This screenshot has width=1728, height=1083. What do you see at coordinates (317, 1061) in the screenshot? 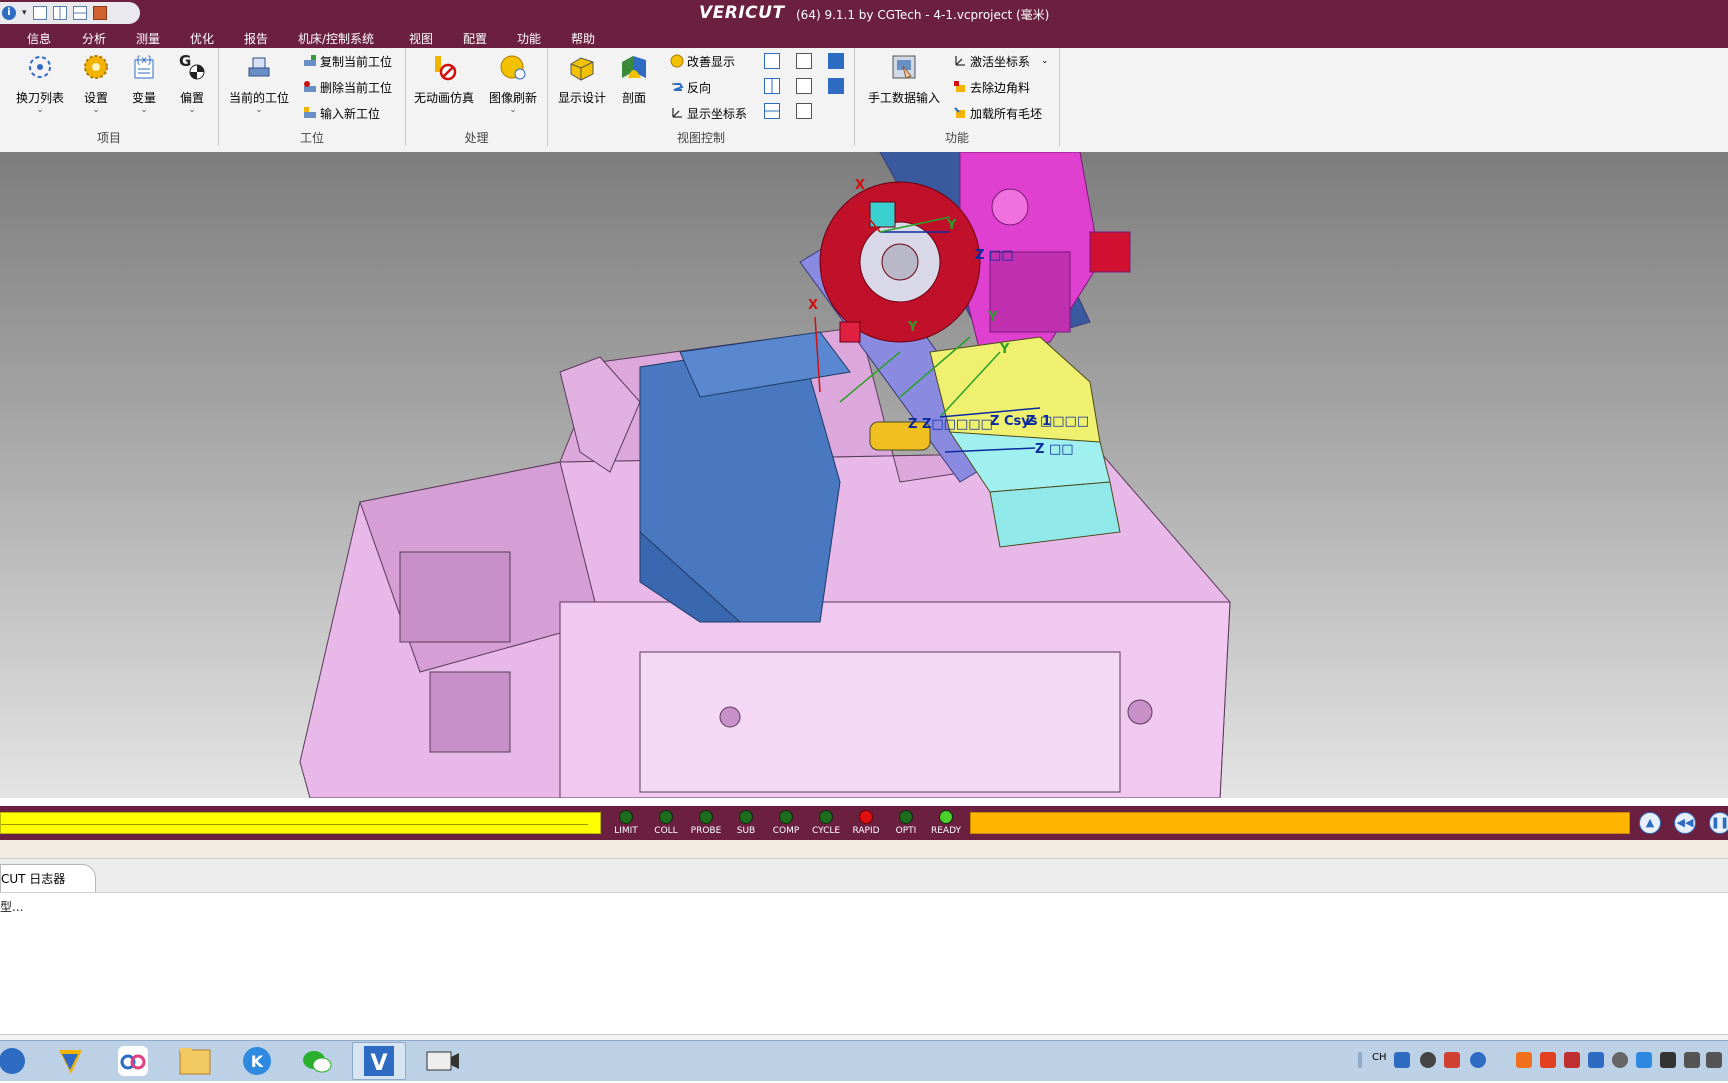
I see `app-icon-wechat` at bounding box center [317, 1061].